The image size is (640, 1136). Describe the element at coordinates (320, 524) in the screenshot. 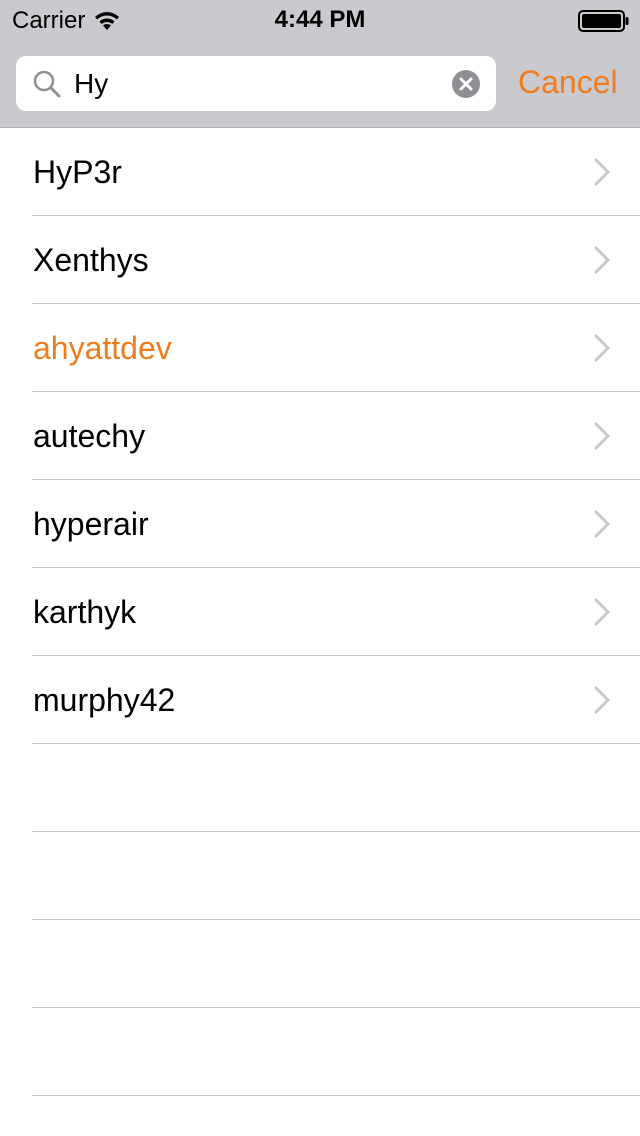

I see `result-row: hyperair` at that location.